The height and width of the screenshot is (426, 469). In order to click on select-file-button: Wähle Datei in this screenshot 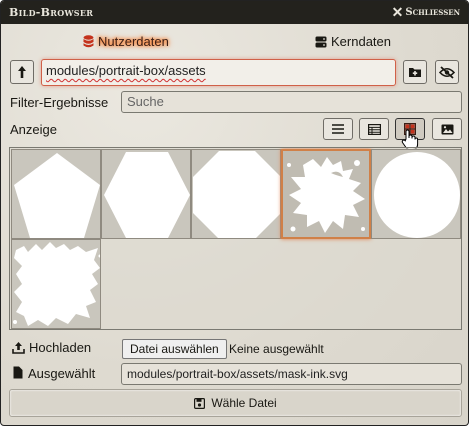, I will do `click(235, 403)`.